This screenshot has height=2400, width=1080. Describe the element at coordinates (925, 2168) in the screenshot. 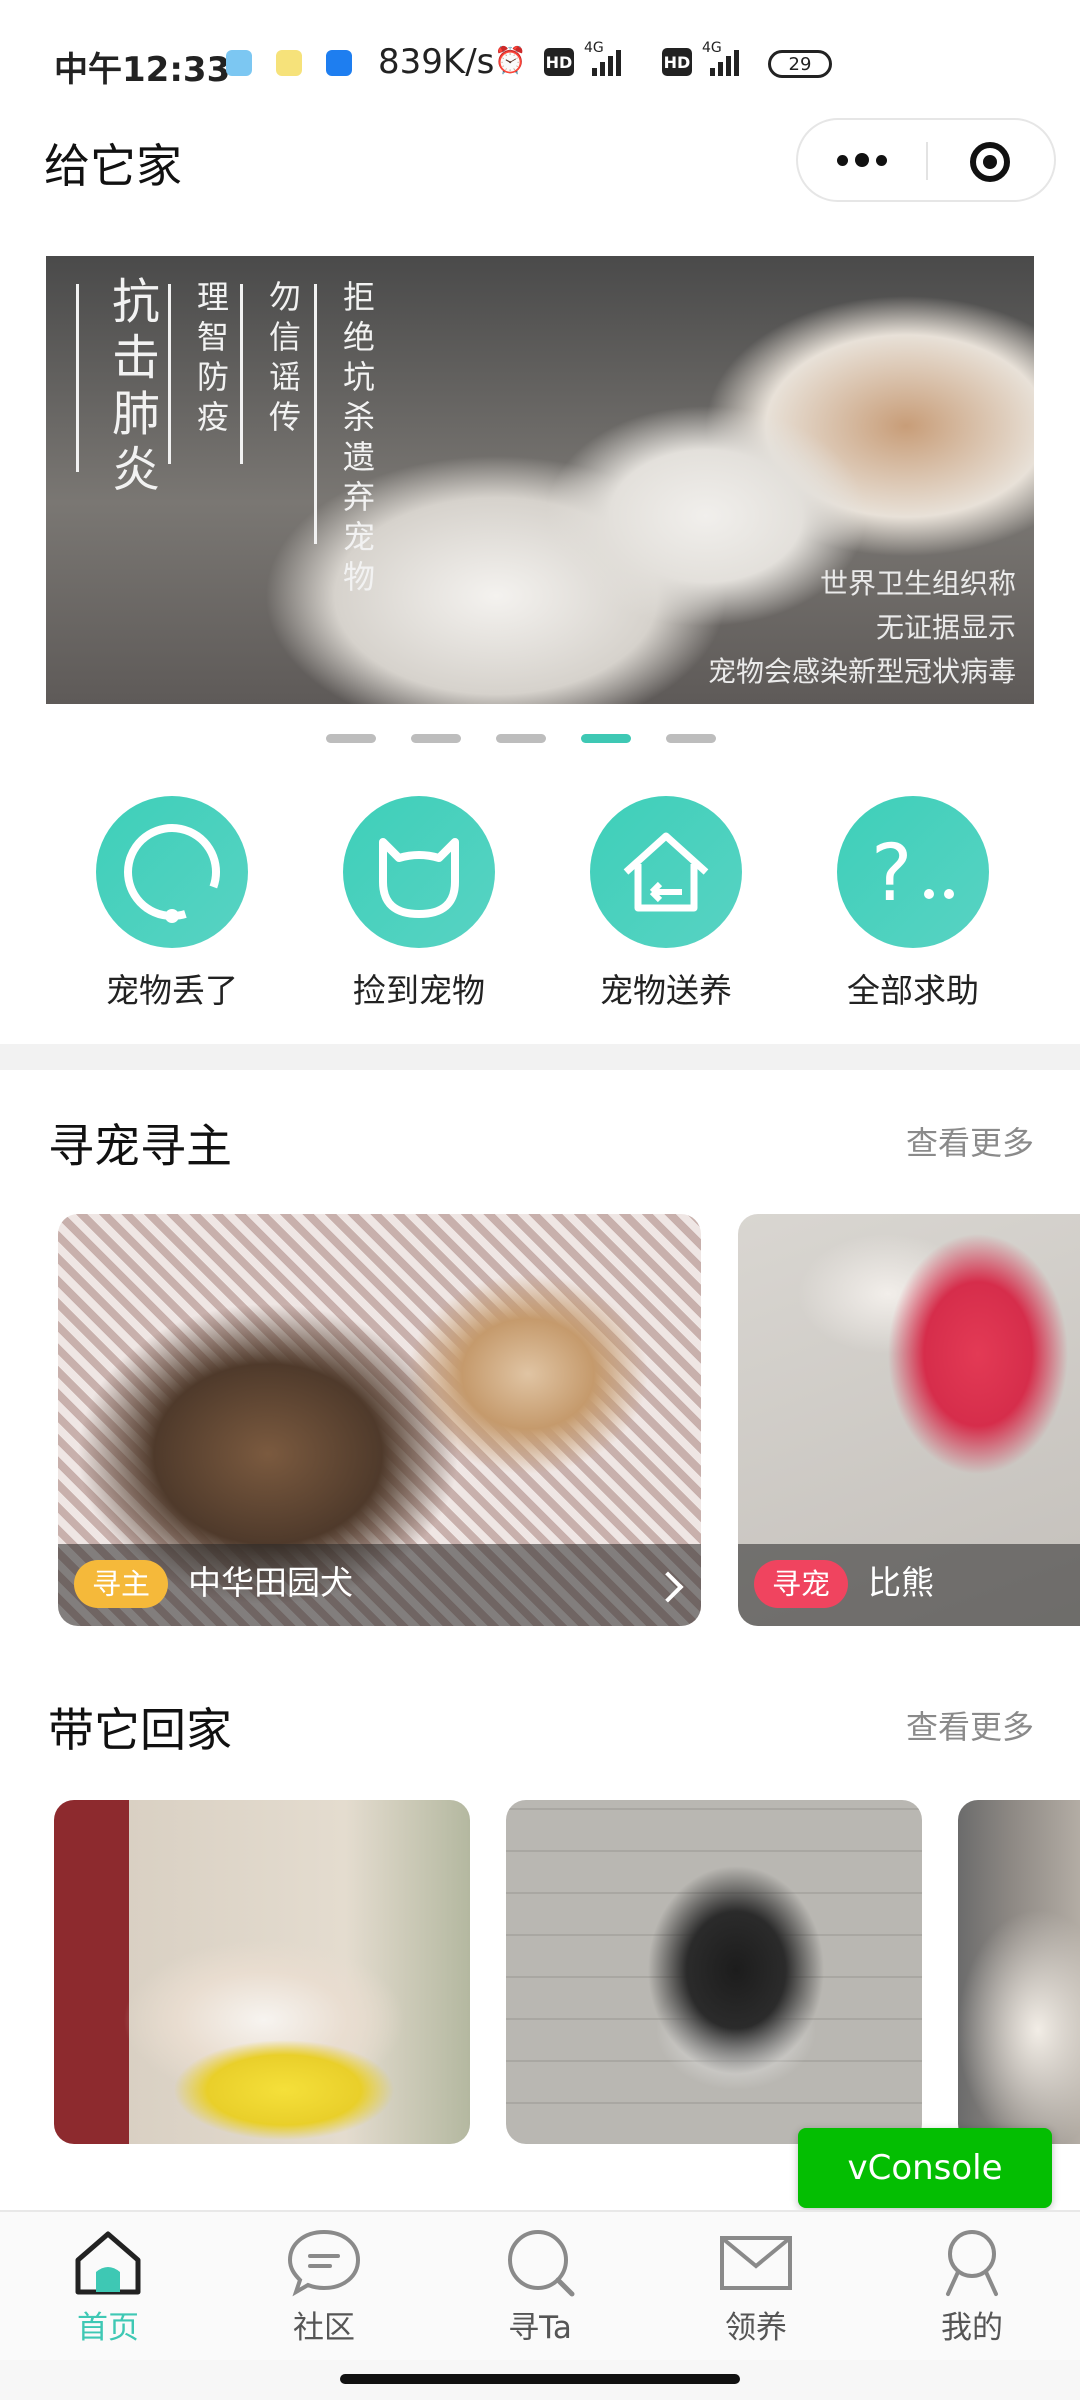

I see `vconsole-button: vConsole` at that location.